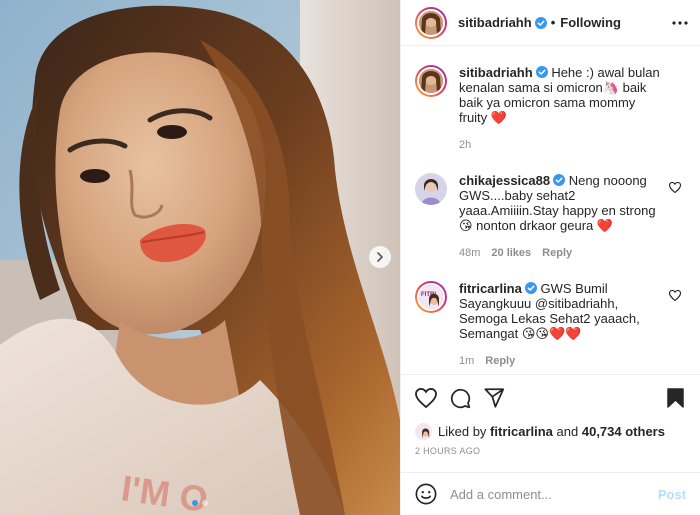 The height and width of the screenshot is (515, 700). What do you see at coordinates (466, 361) in the screenshot?
I see `comment-time: 1m` at bounding box center [466, 361].